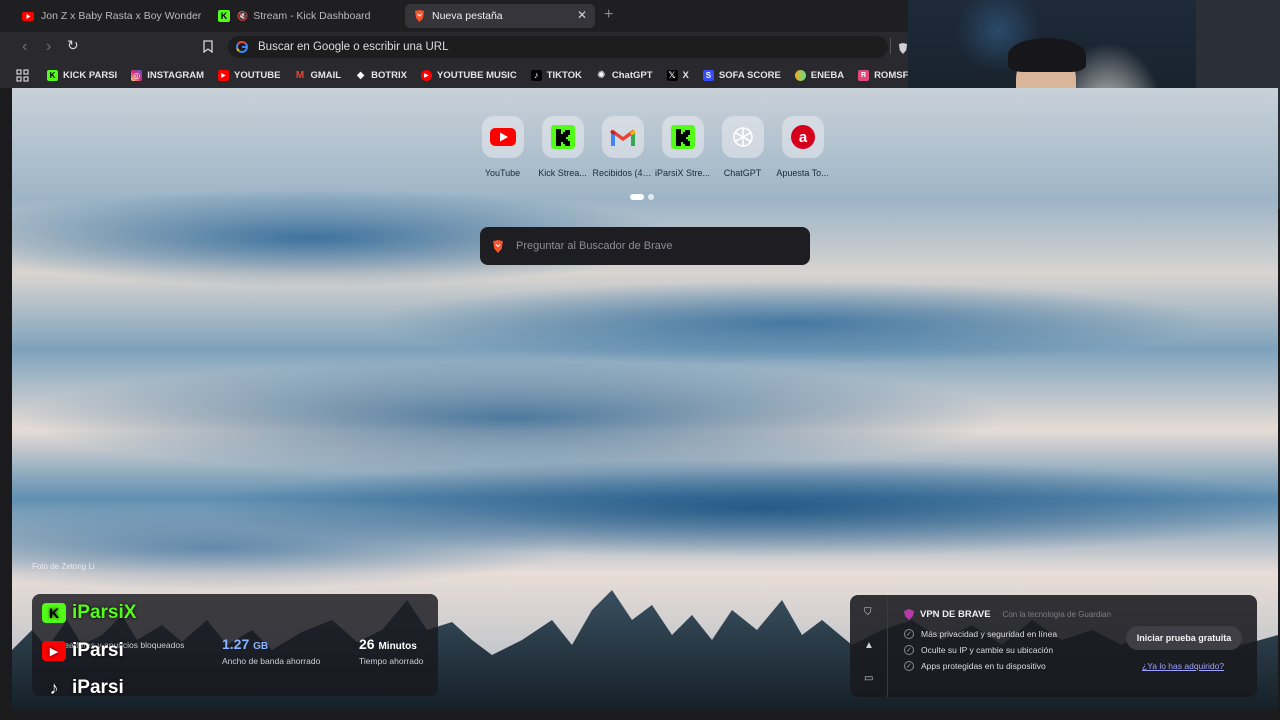 The width and height of the screenshot is (1280, 720). Describe the element at coordinates (685, 75) in the screenshot. I see `bookmark-label: X` at that location.